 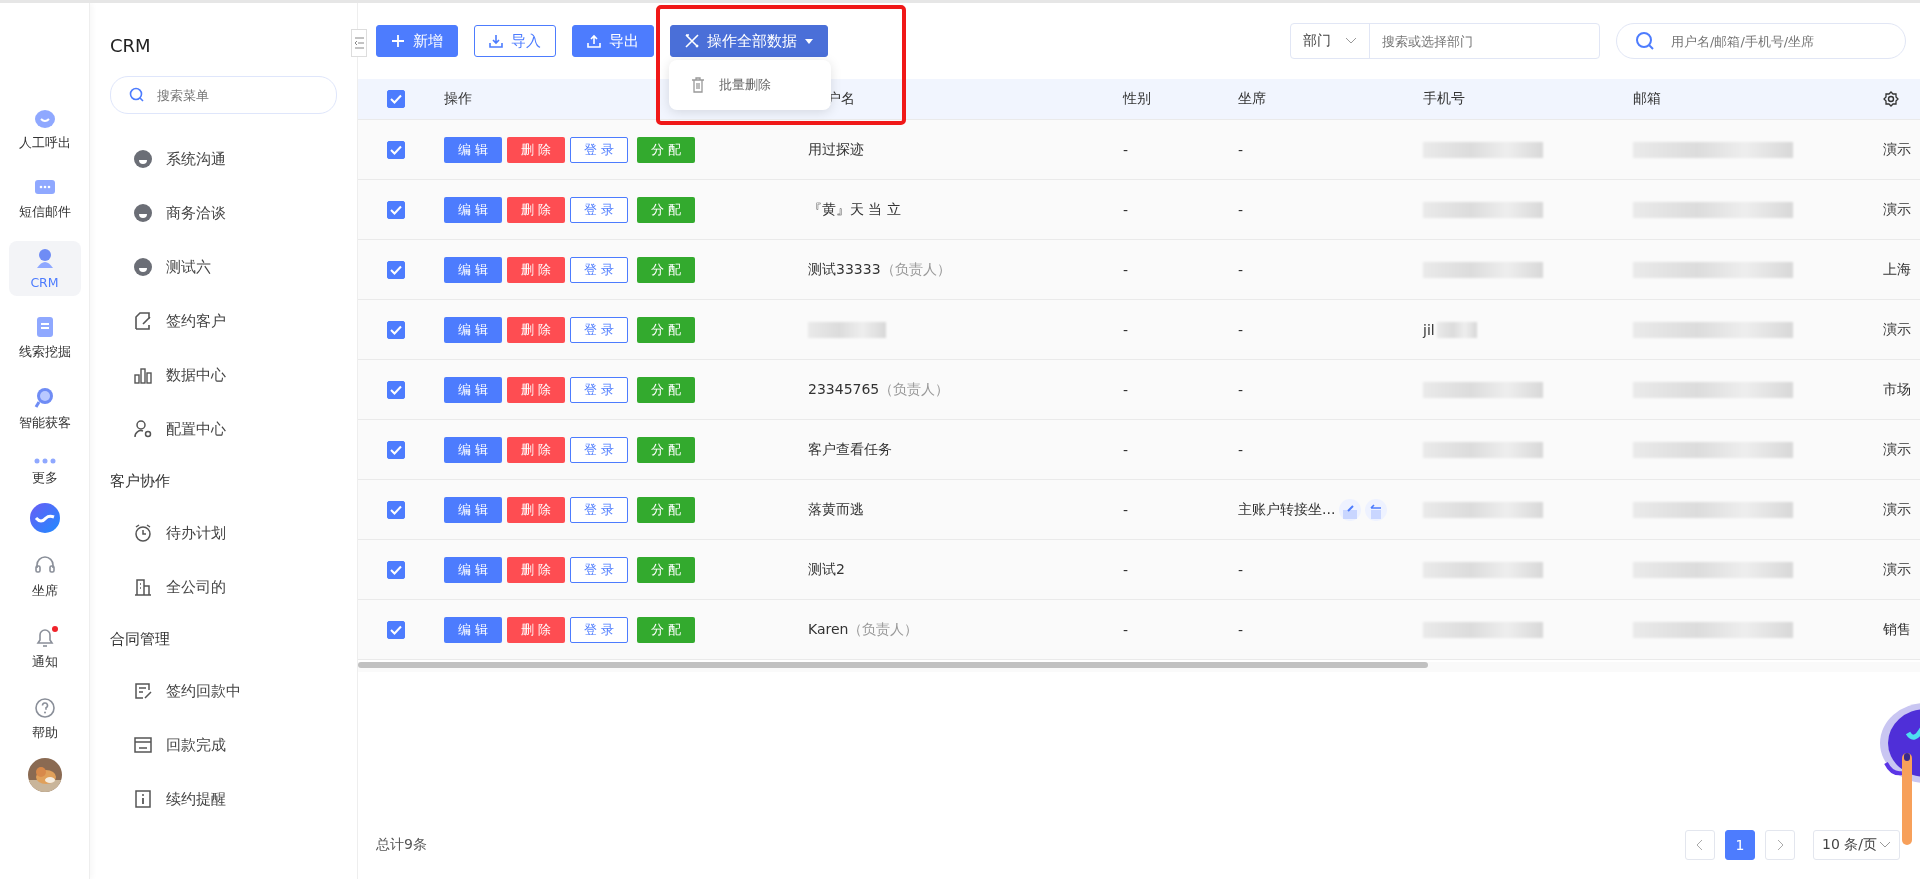 I want to click on menu-search-field: 搜索菜单, so click(x=223, y=95).